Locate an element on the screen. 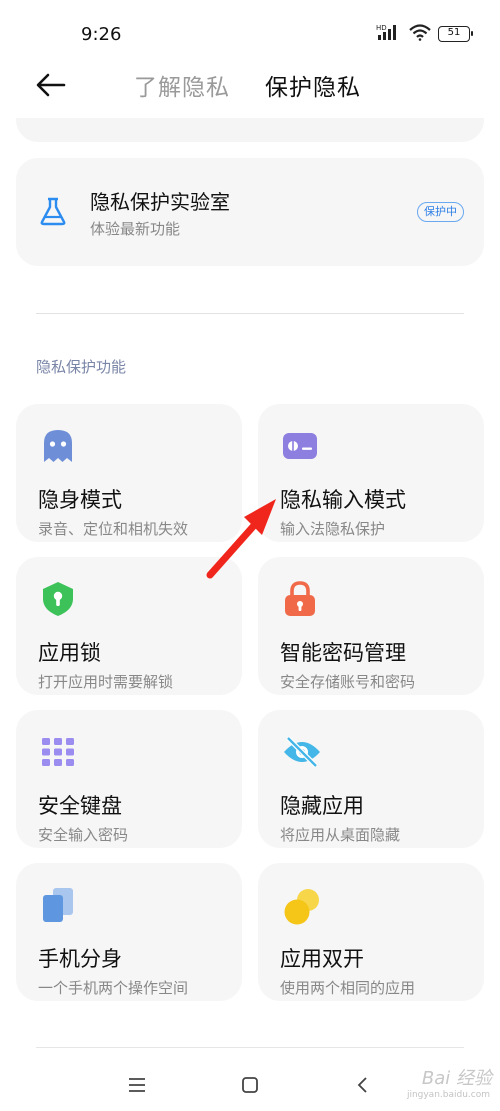 This screenshot has width=500, height=1111. wifi-icon is located at coordinates (420, 34).